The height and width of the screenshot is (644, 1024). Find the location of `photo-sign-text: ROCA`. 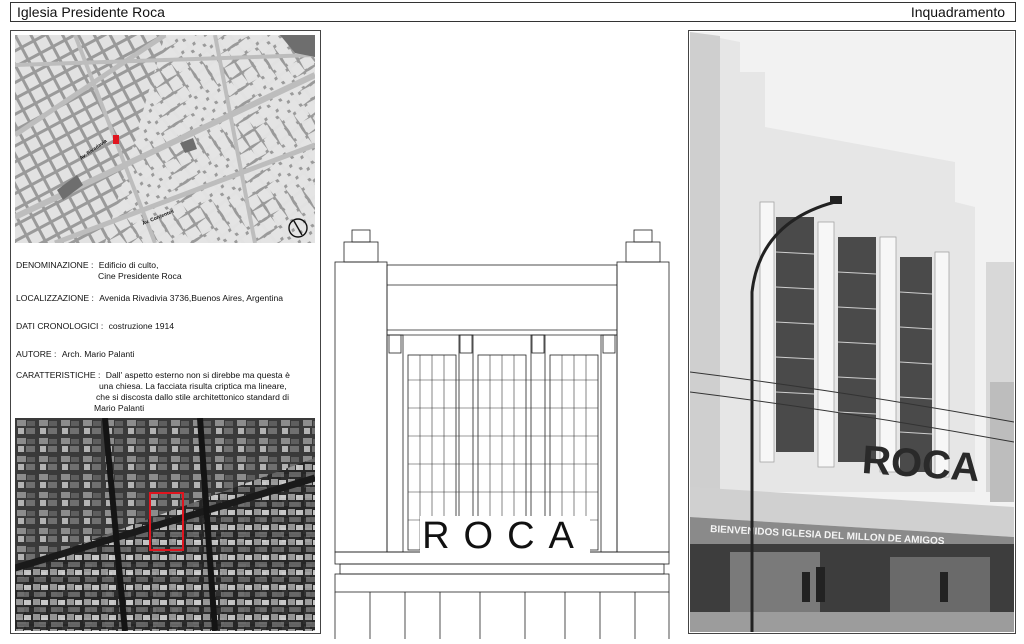

photo-sign-text: ROCA is located at coordinates (921, 464).